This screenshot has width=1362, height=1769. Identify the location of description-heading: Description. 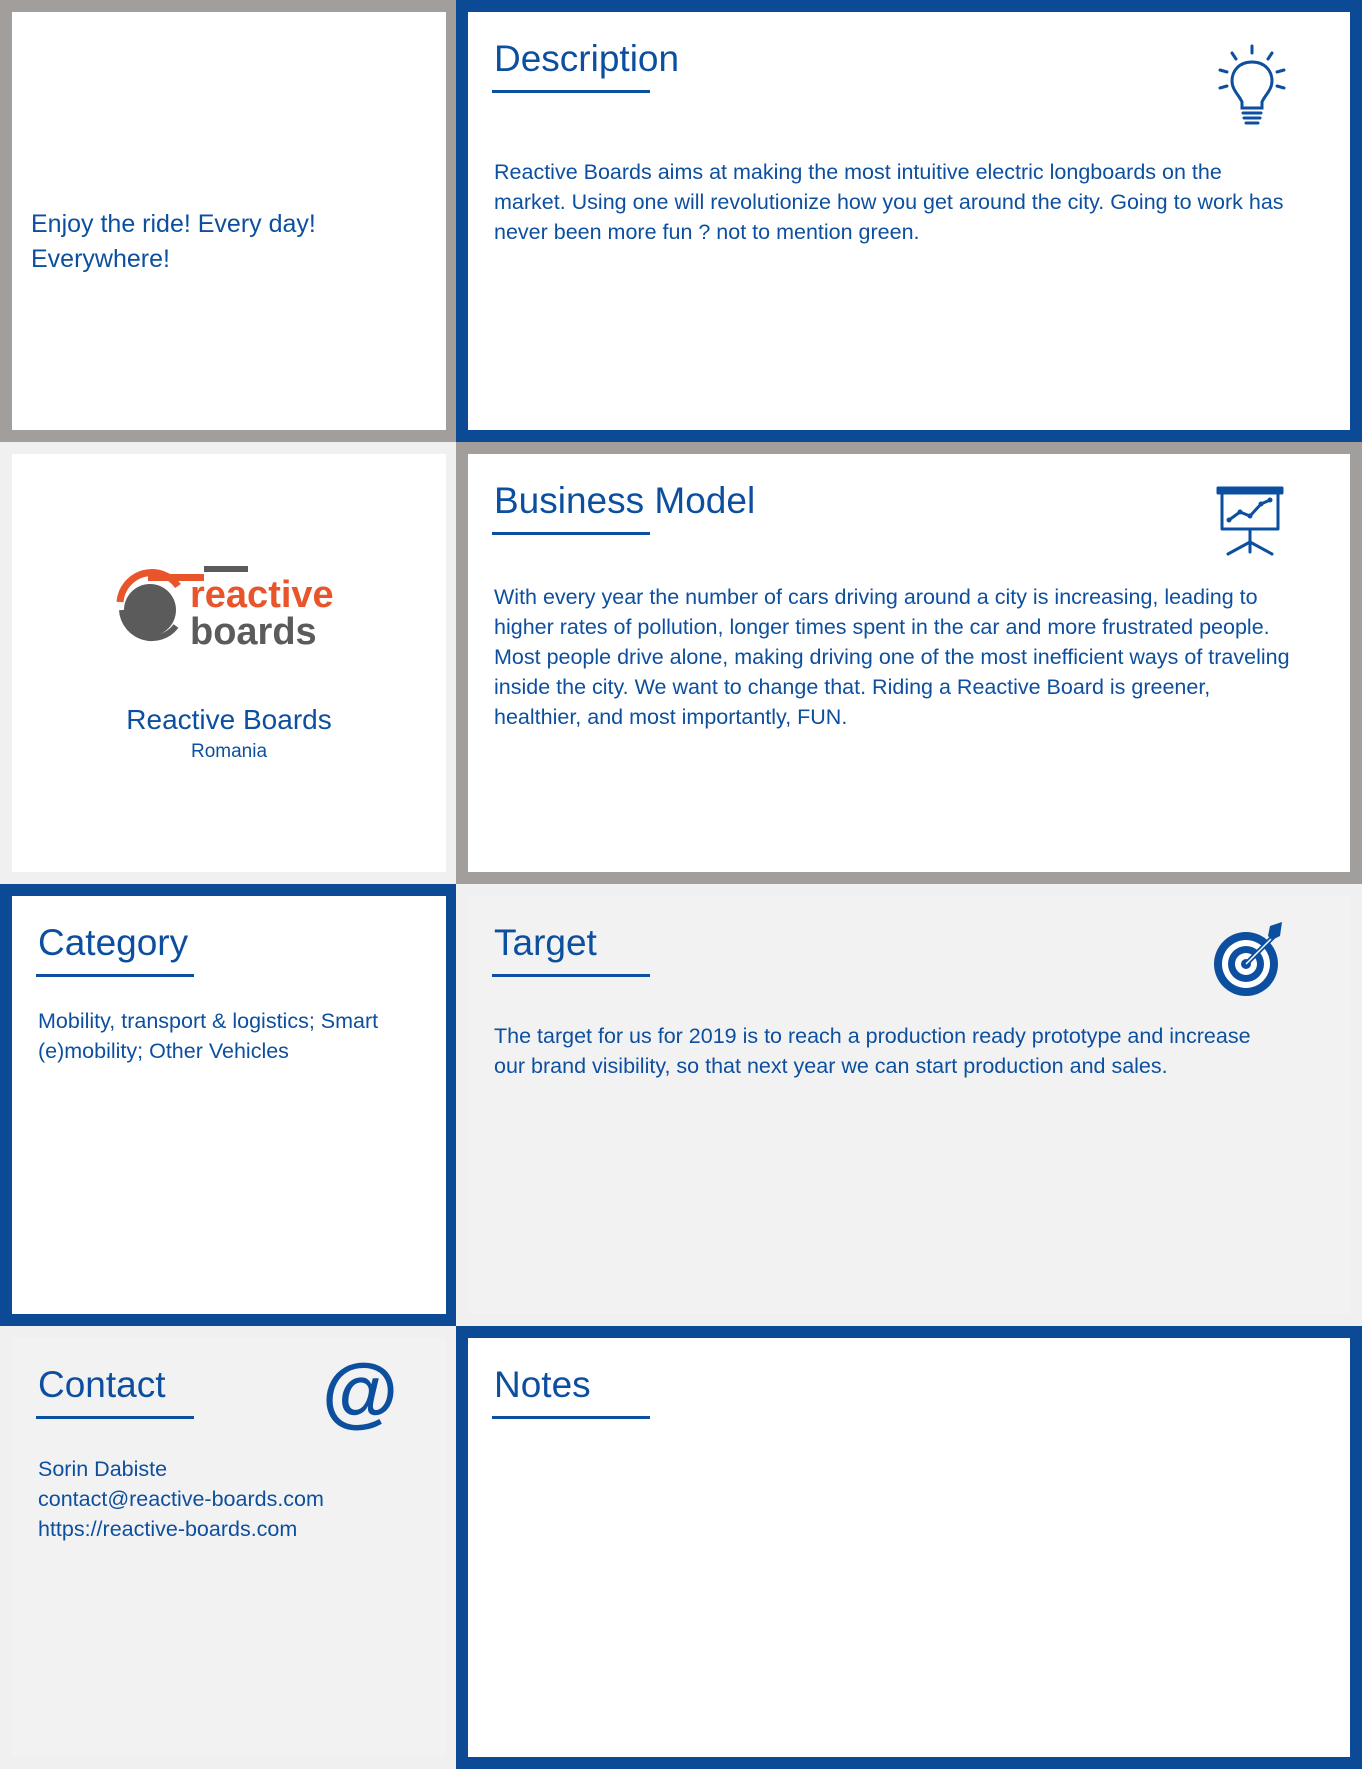
(587, 58).